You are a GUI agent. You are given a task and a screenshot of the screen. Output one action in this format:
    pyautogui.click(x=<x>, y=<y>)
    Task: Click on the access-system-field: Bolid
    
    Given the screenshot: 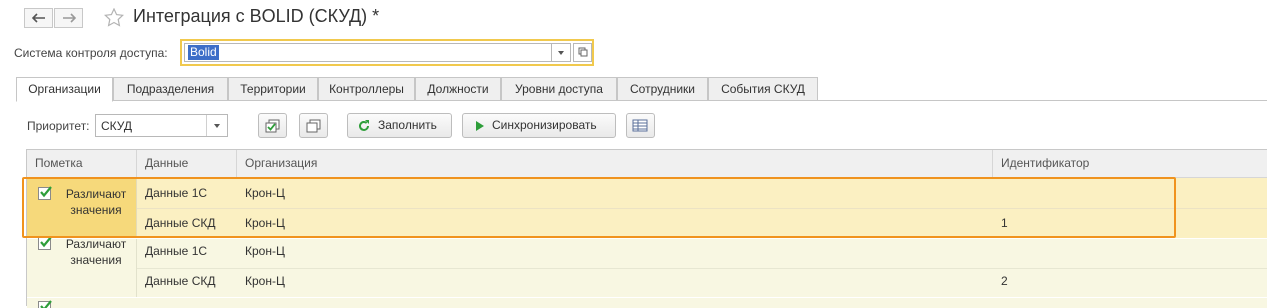 What is the action you would take?
    pyautogui.click(x=387, y=52)
    